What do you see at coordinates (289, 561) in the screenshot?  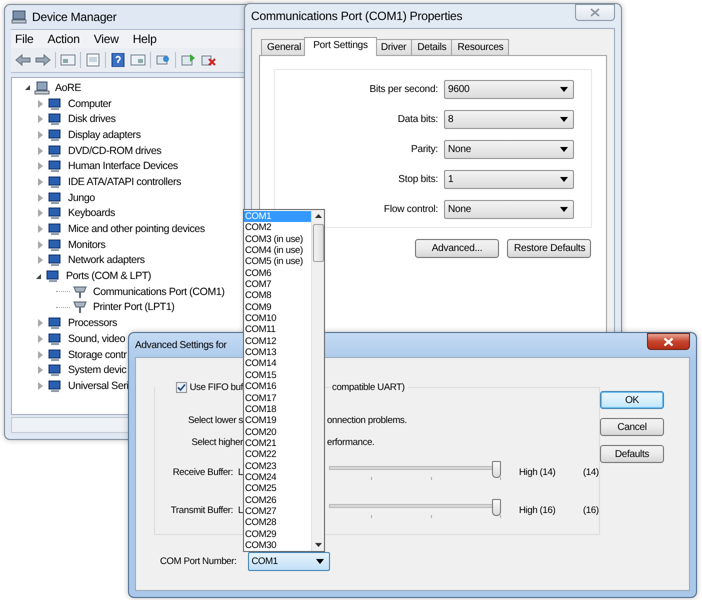 I see `dropdown-field: COM1` at bounding box center [289, 561].